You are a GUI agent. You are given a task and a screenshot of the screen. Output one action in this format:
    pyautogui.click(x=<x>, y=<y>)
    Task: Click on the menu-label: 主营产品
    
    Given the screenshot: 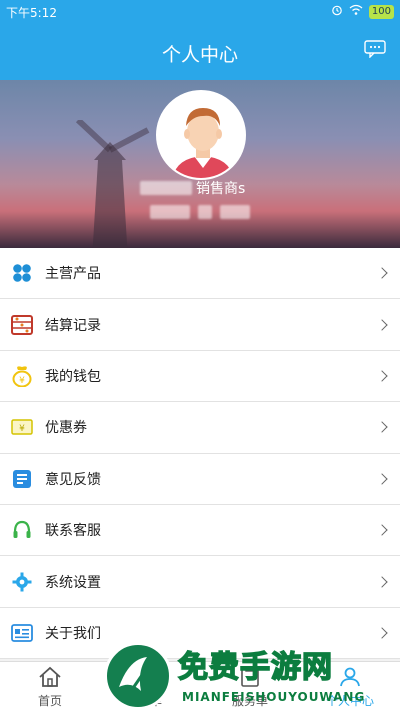 What is the action you would take?
    pyautogui.click(x=73, y=274)
    